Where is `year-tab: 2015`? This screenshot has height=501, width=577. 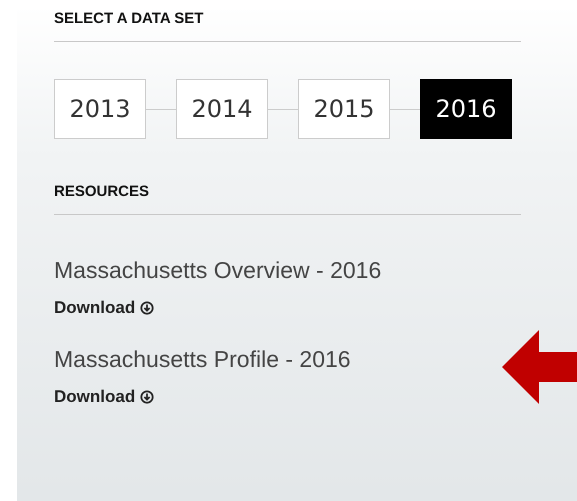 year-tab: 2015 is located at coordinates (344, 109).